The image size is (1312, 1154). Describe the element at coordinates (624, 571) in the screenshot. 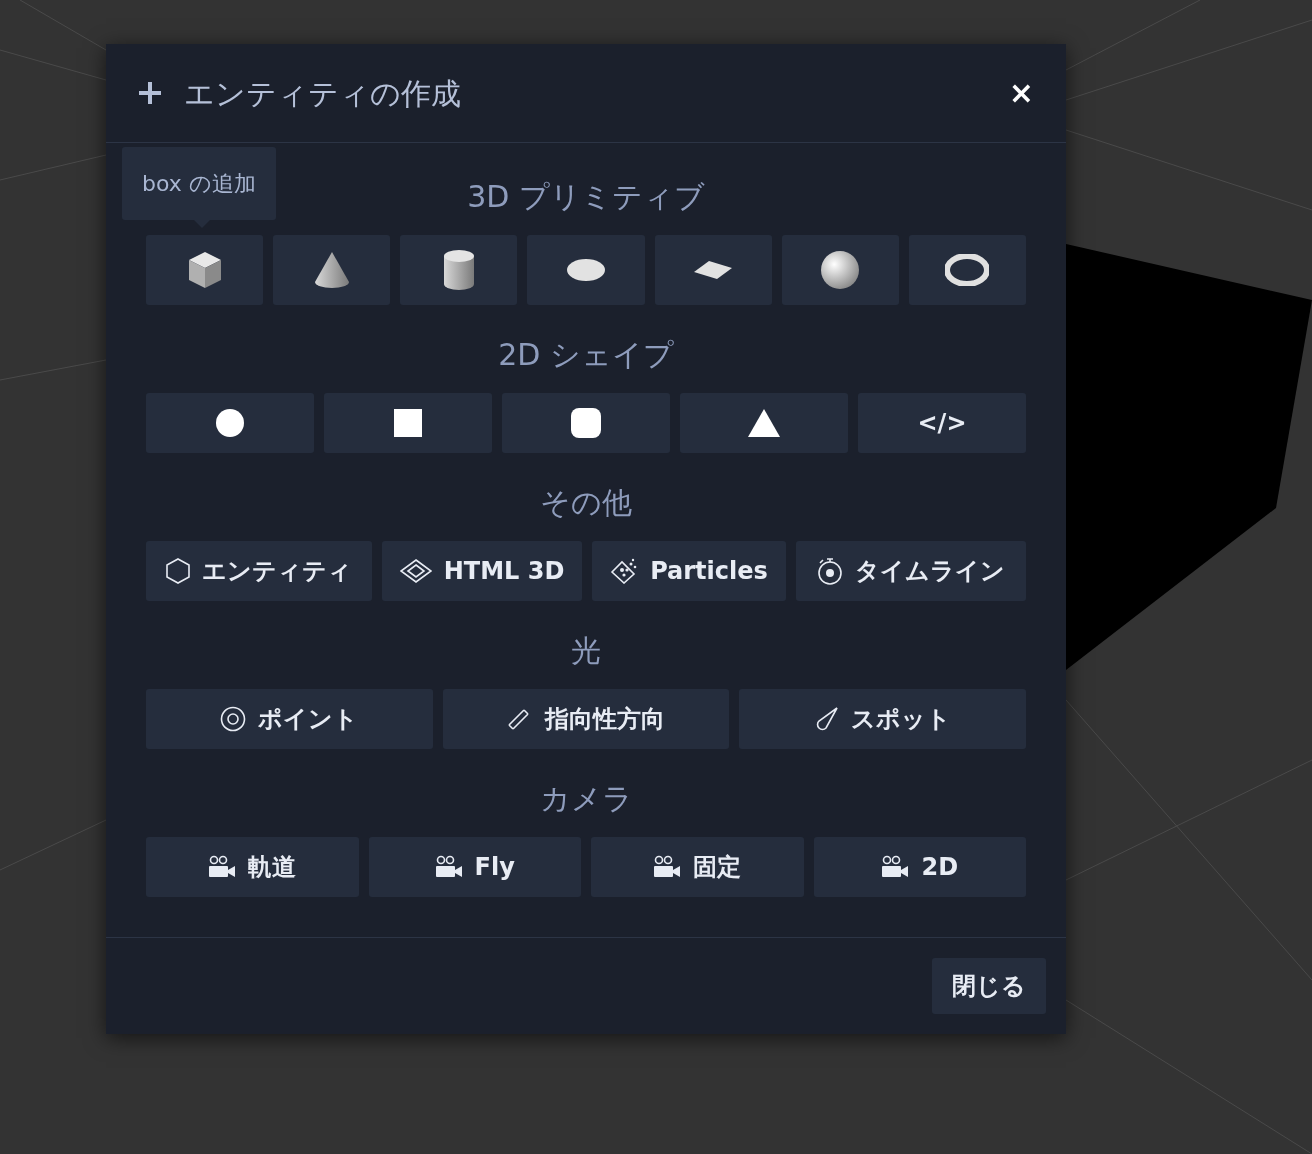

I see `particles-icon` at that location.